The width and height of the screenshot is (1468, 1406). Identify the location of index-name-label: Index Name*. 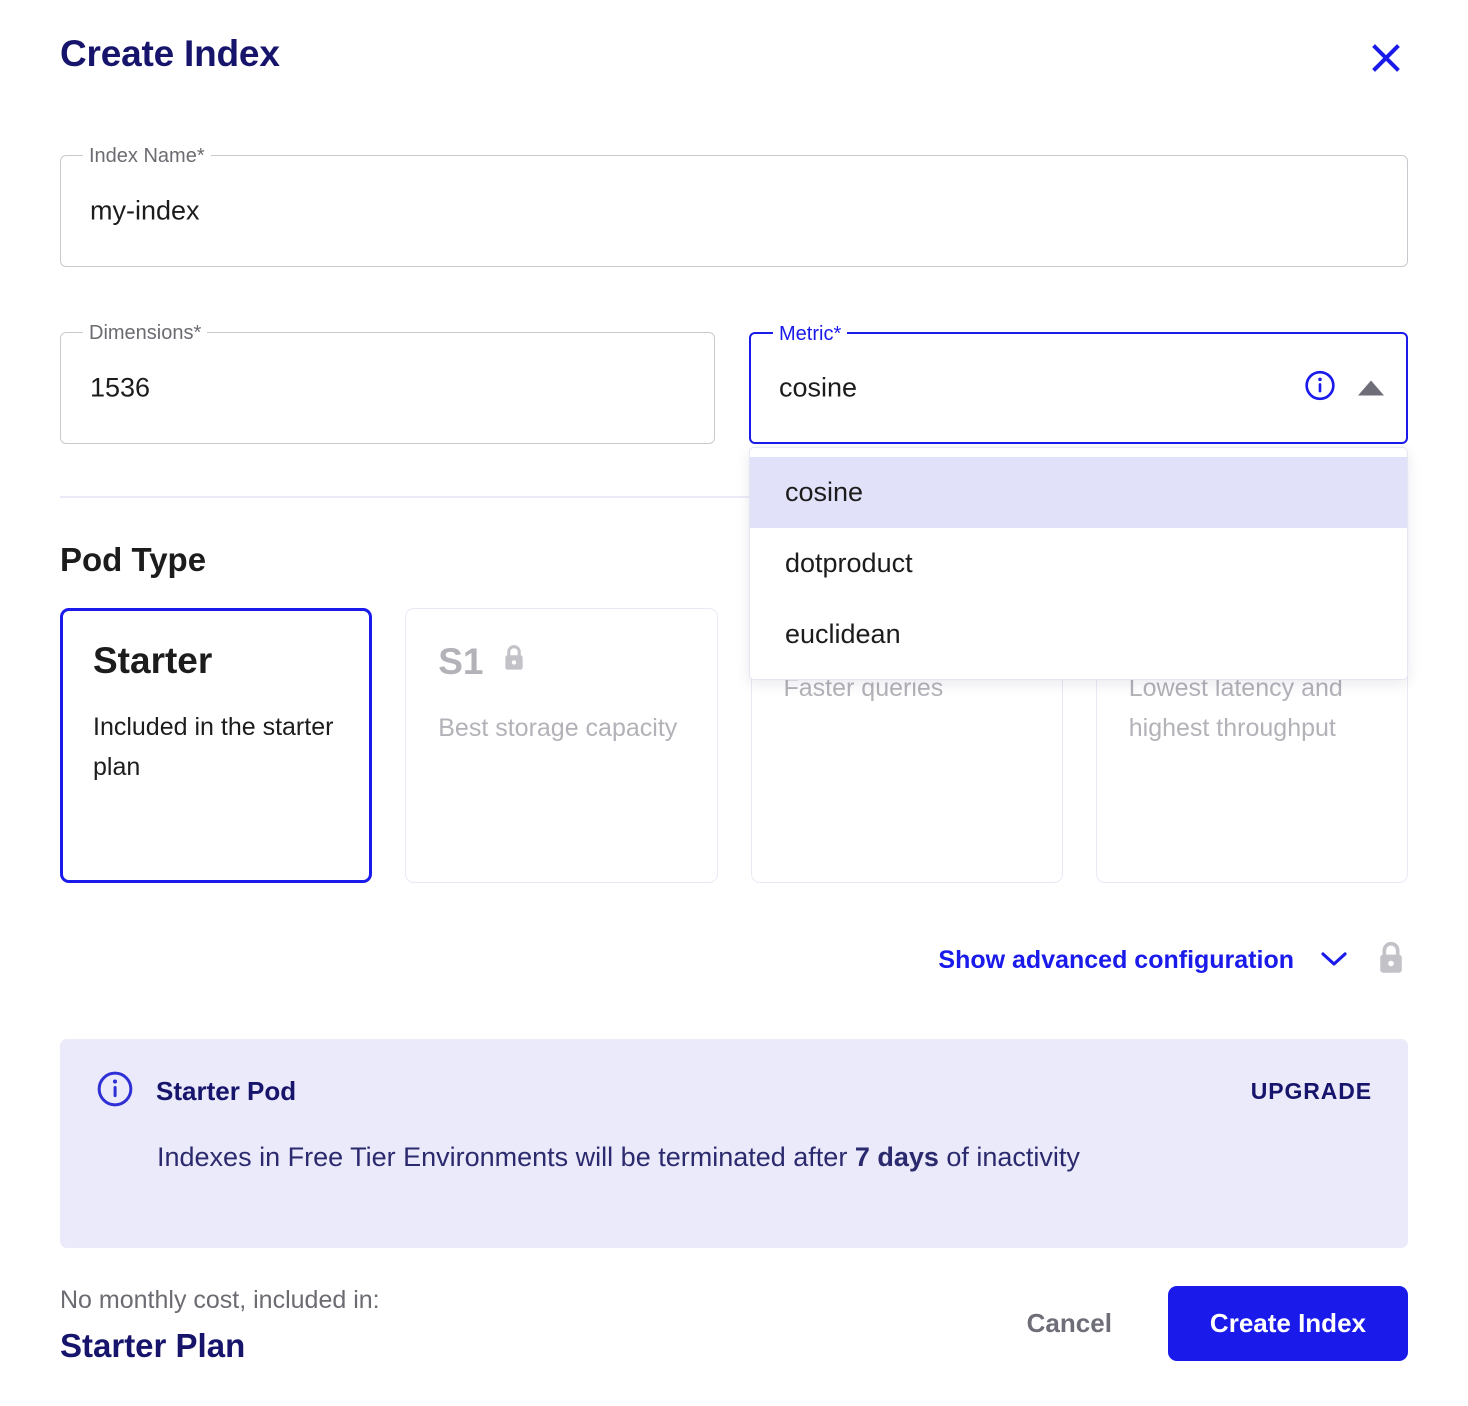
(147, 156).